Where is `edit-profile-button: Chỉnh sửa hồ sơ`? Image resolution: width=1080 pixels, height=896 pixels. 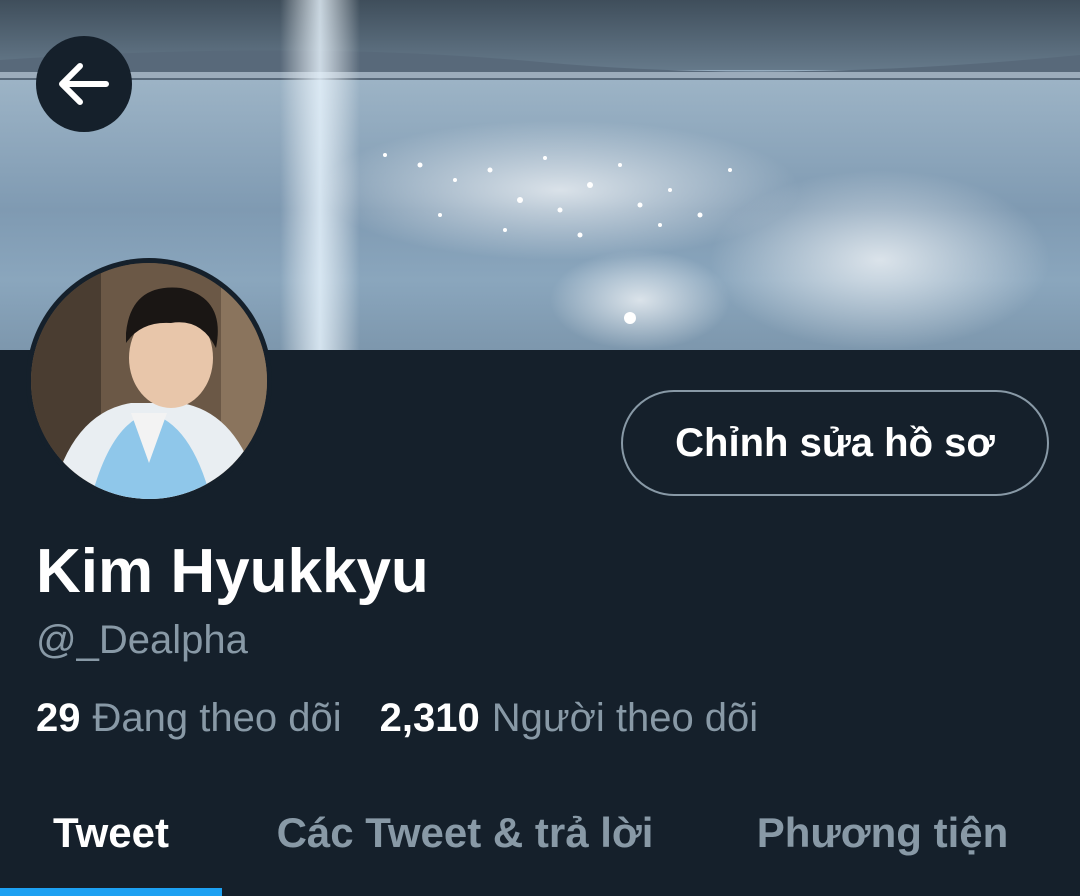
edit-profile-button: Chỉnh sửa hồ sơ is located at coordinates (835, 443).